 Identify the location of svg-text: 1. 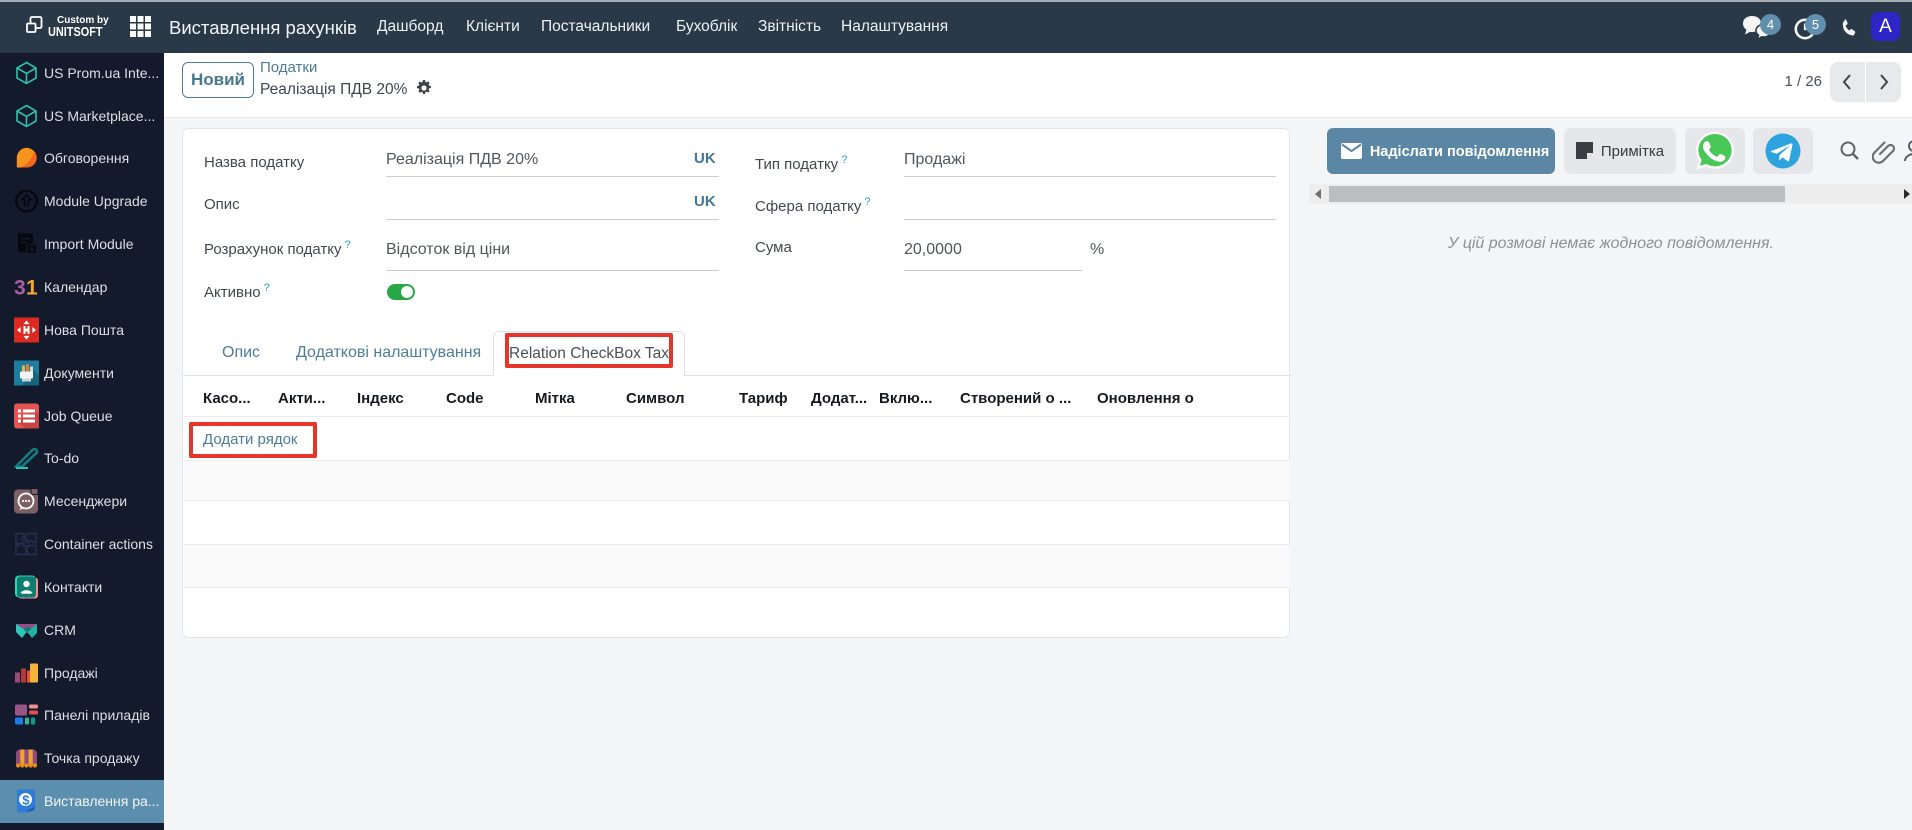
(32, 287).